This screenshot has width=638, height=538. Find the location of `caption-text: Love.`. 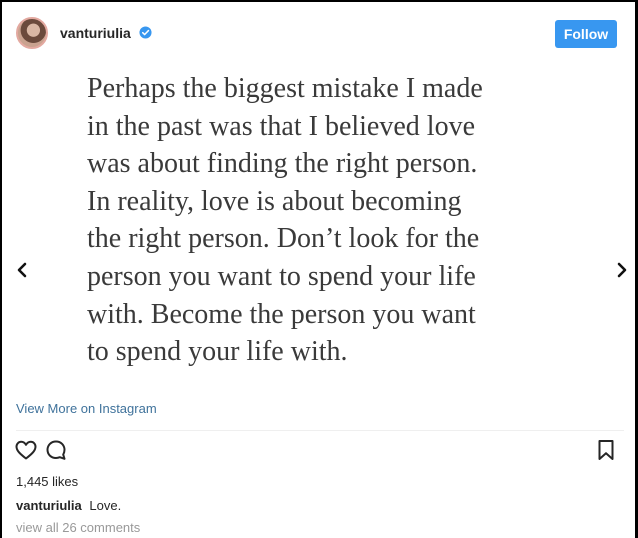

caption-text: Love. is located at coordinates (105, 505).